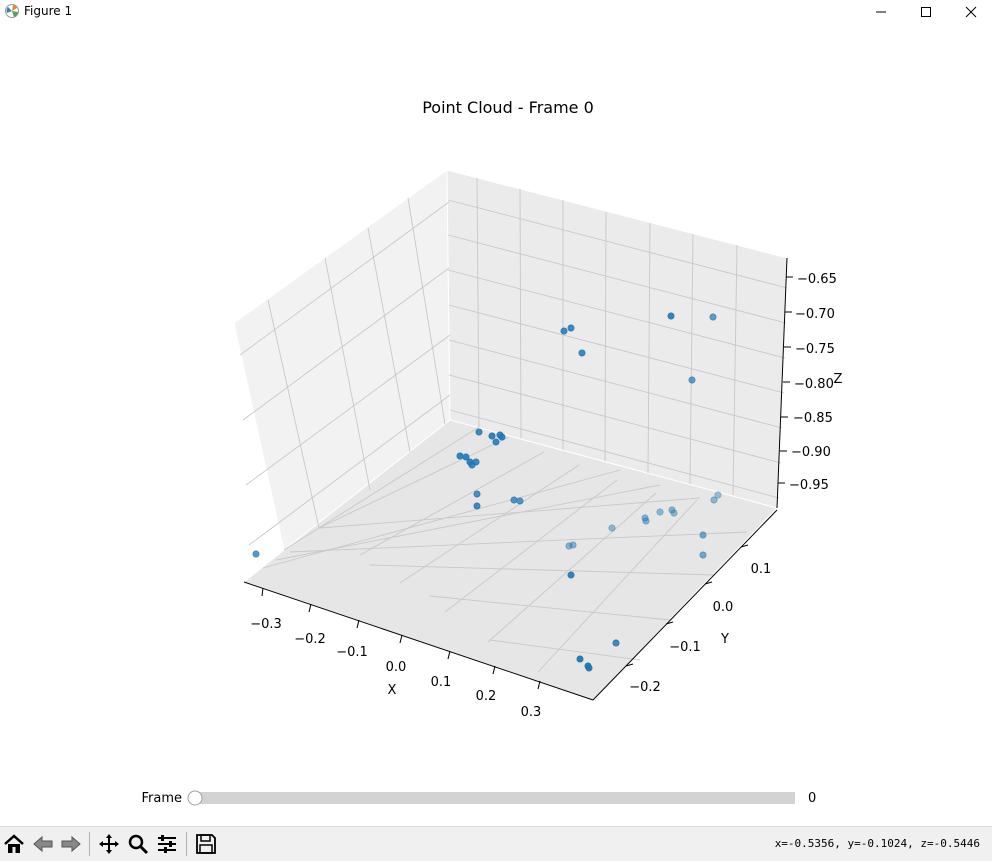 The width and height of the screenshot is (992, 861). What do you see at coordinates (161, 798) in the screenshot?
I see `slider-label: Frame` at bounding box center [161, 798].